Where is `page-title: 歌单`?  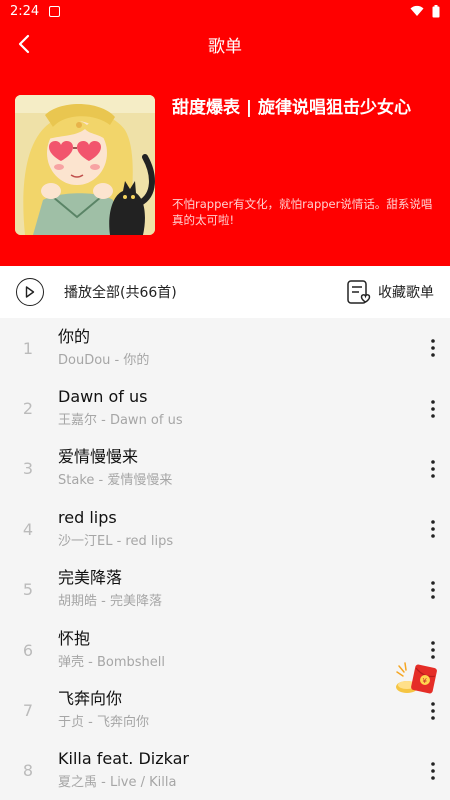
page-title: 歌单 is located at coordinates (225, 46).